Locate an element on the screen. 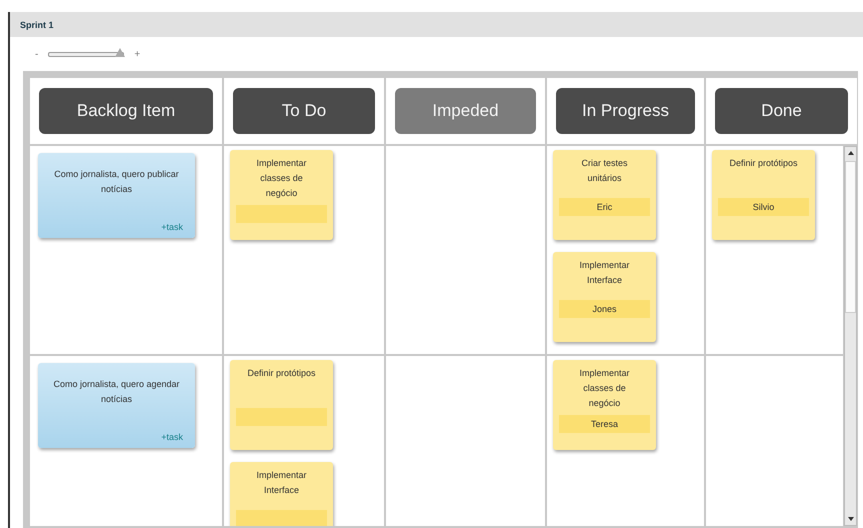  story-title: Como jornalista, quero agendar notícias is located at coordinates (116, 392).